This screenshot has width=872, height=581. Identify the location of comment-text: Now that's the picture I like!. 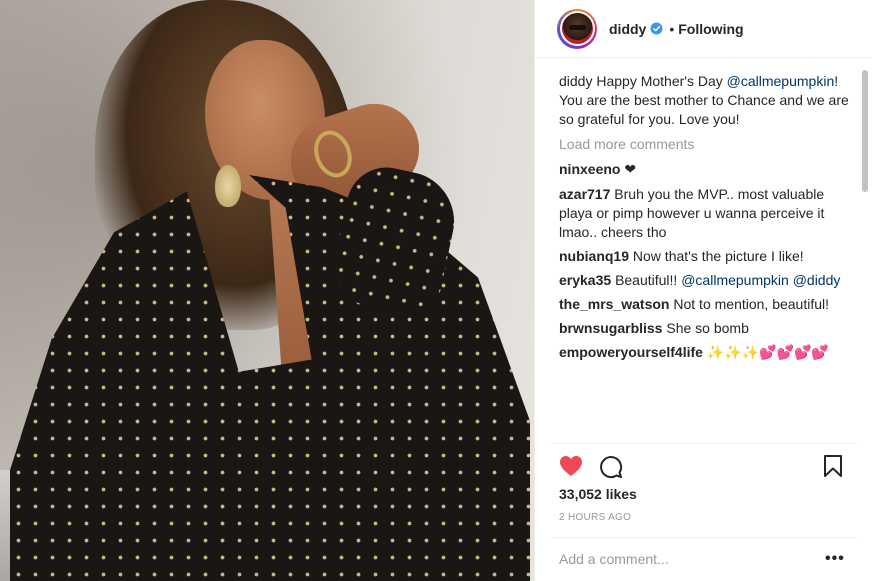
(718, 256).